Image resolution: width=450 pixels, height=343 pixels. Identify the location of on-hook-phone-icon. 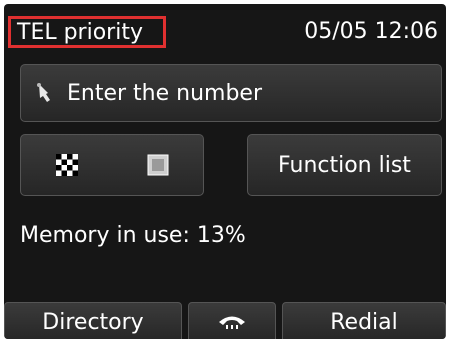
(232, 322).